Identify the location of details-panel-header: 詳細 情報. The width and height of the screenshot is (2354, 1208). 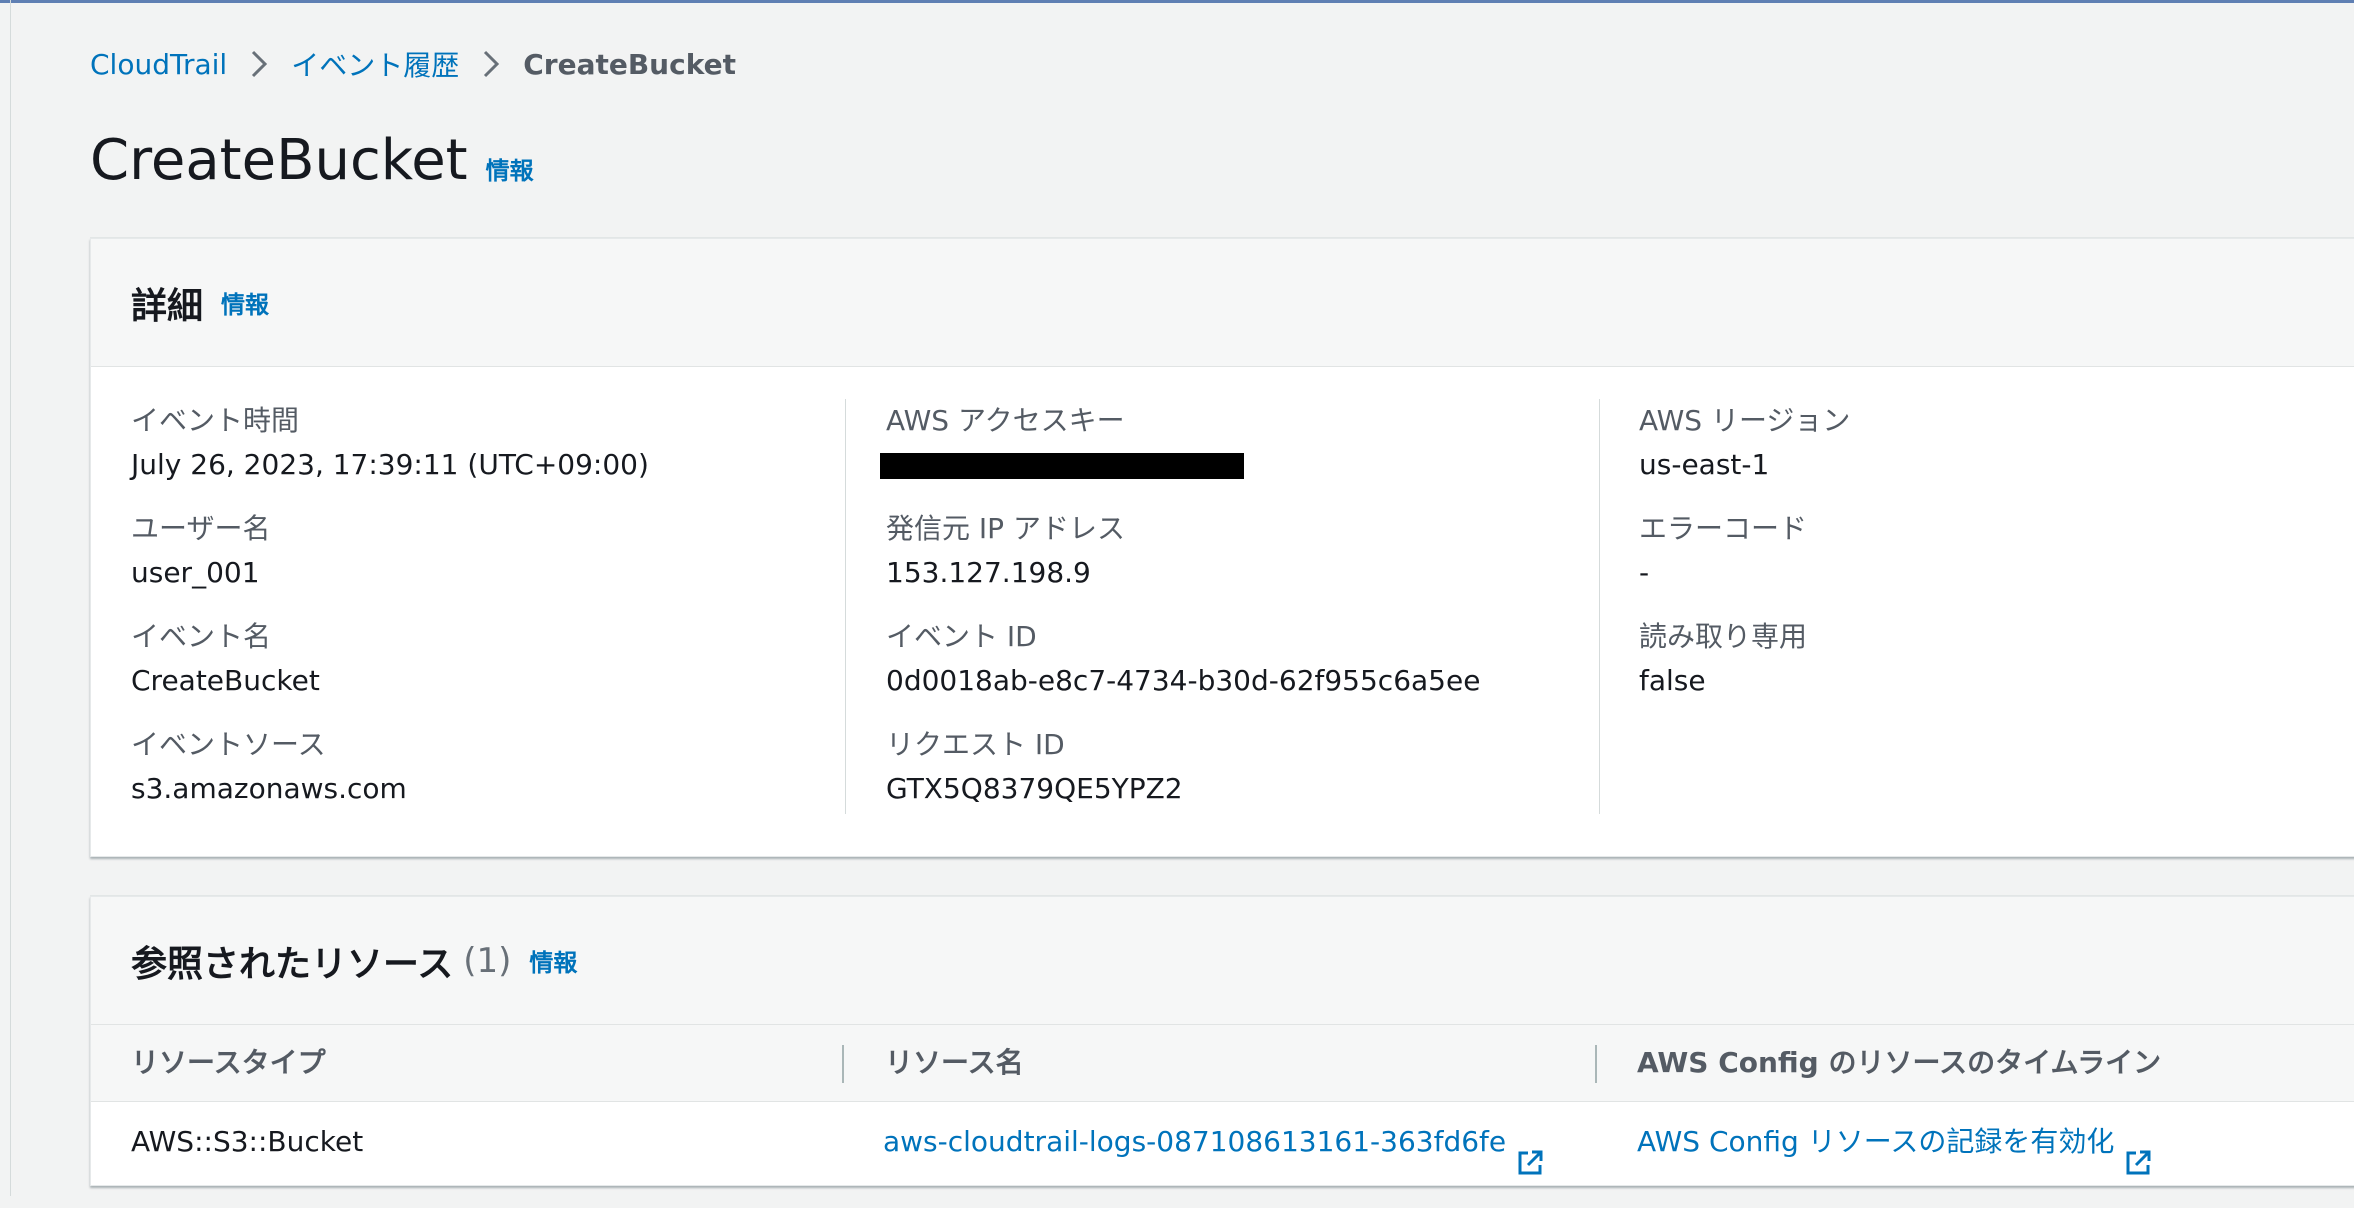
(1222, 303).